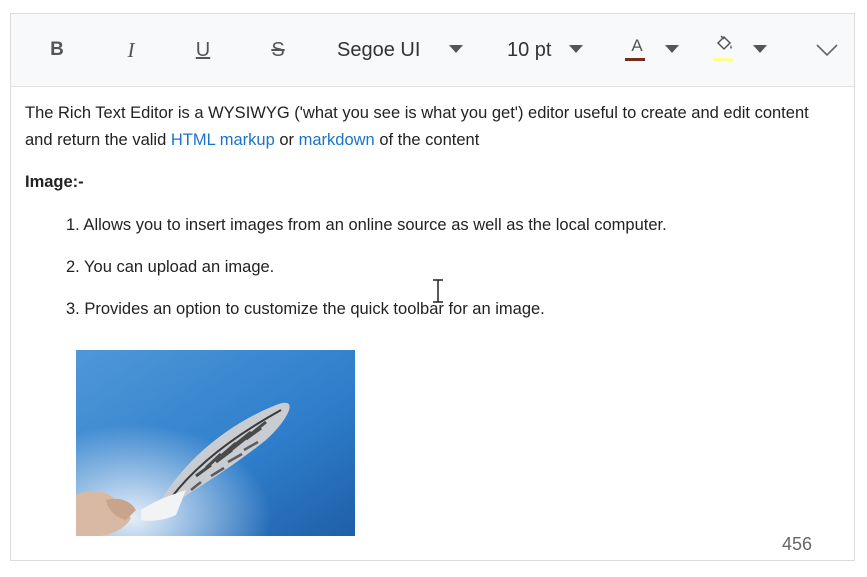 This screenshot has width=867, height=577. I want to click on expand-chevron-icon, so click(827, 50).